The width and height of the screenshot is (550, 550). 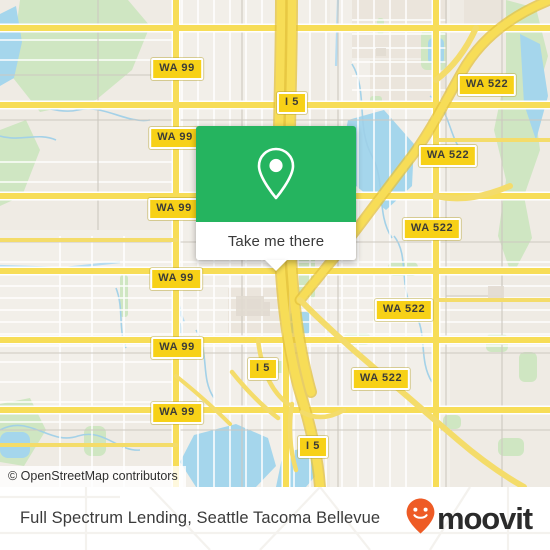 I want to click on moovit-wordmark: moovit, so click(x=484, y=518).